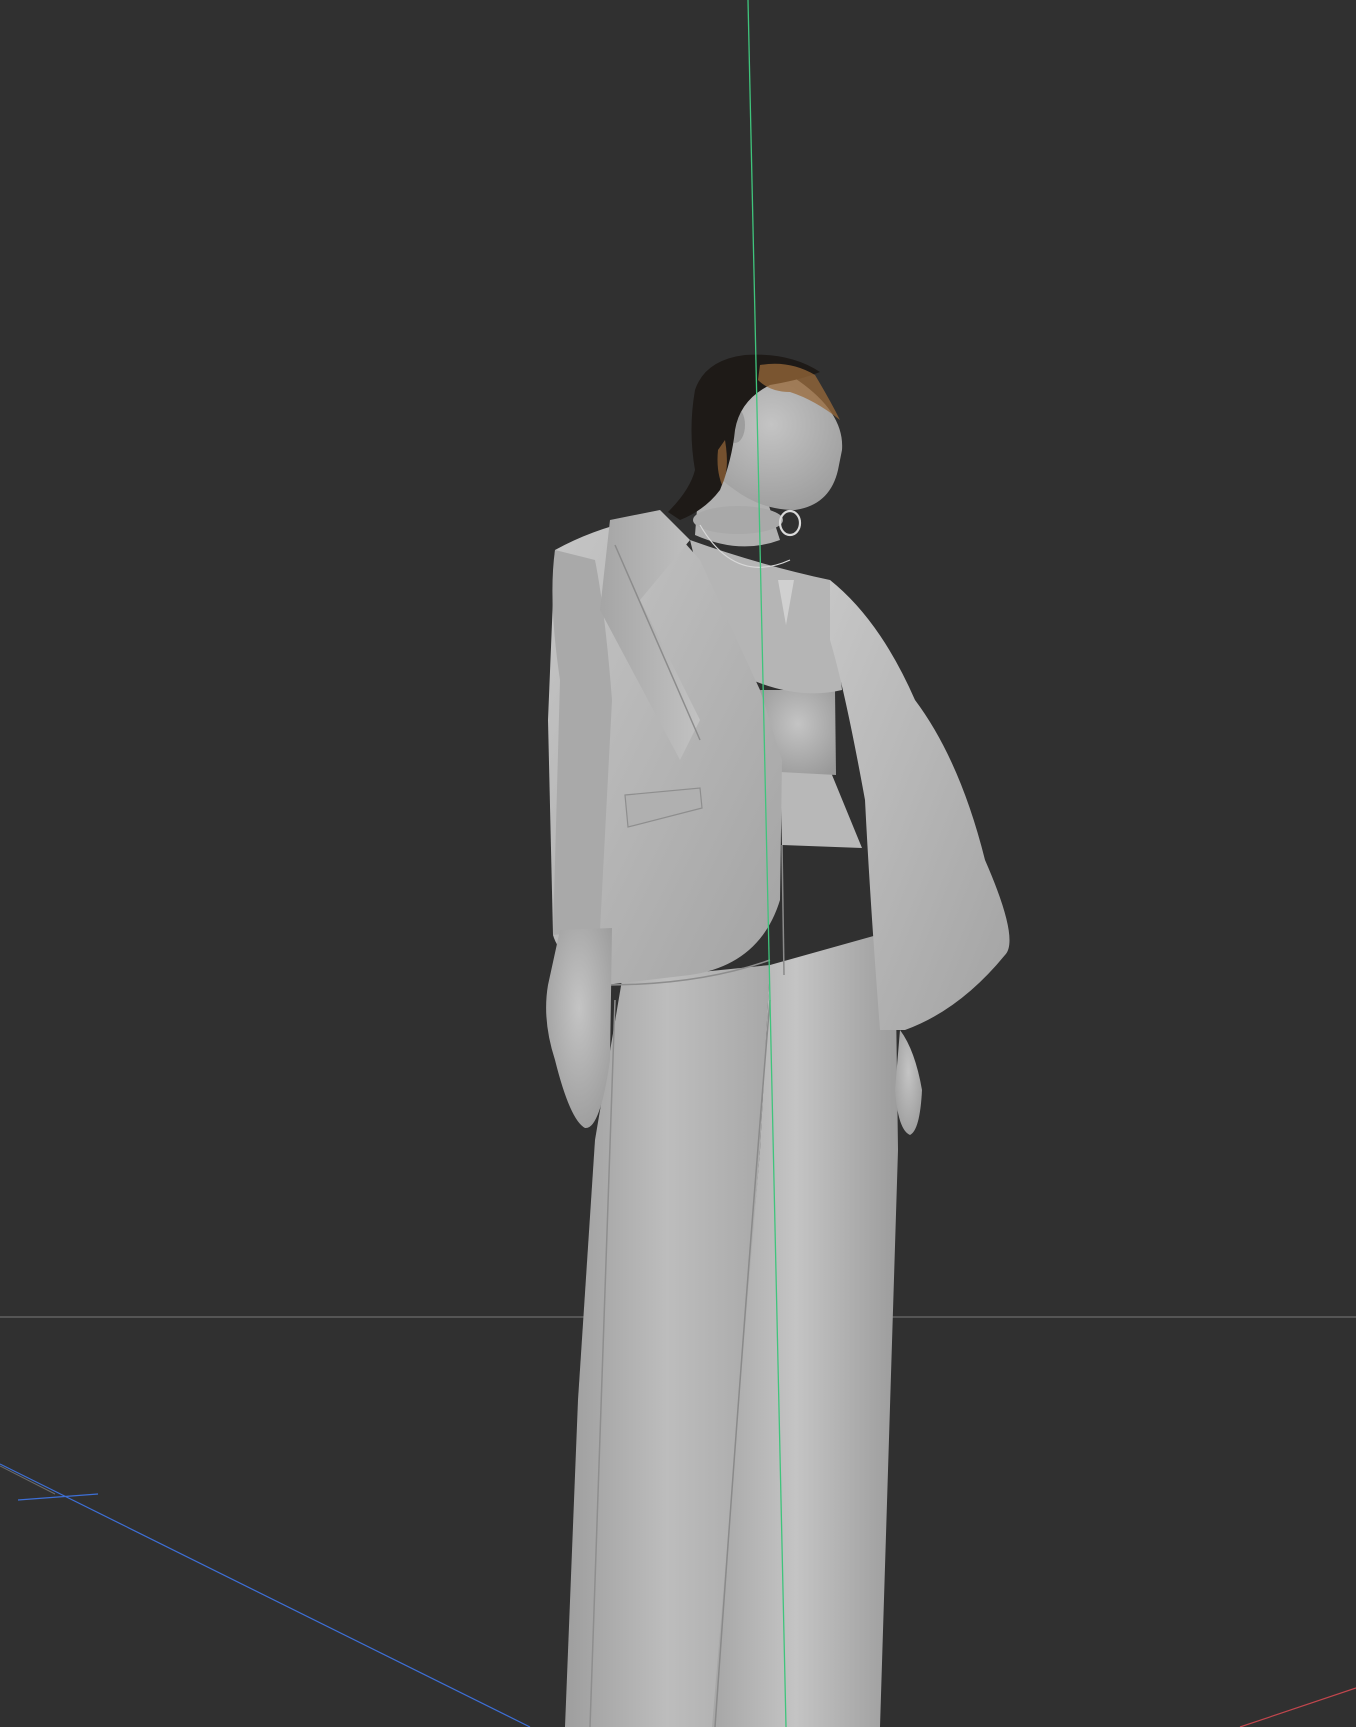  What do you see at coordinates (783, 910) in the screenshot?
I see `pant-seam-fly` at bounding box center [783, 910].